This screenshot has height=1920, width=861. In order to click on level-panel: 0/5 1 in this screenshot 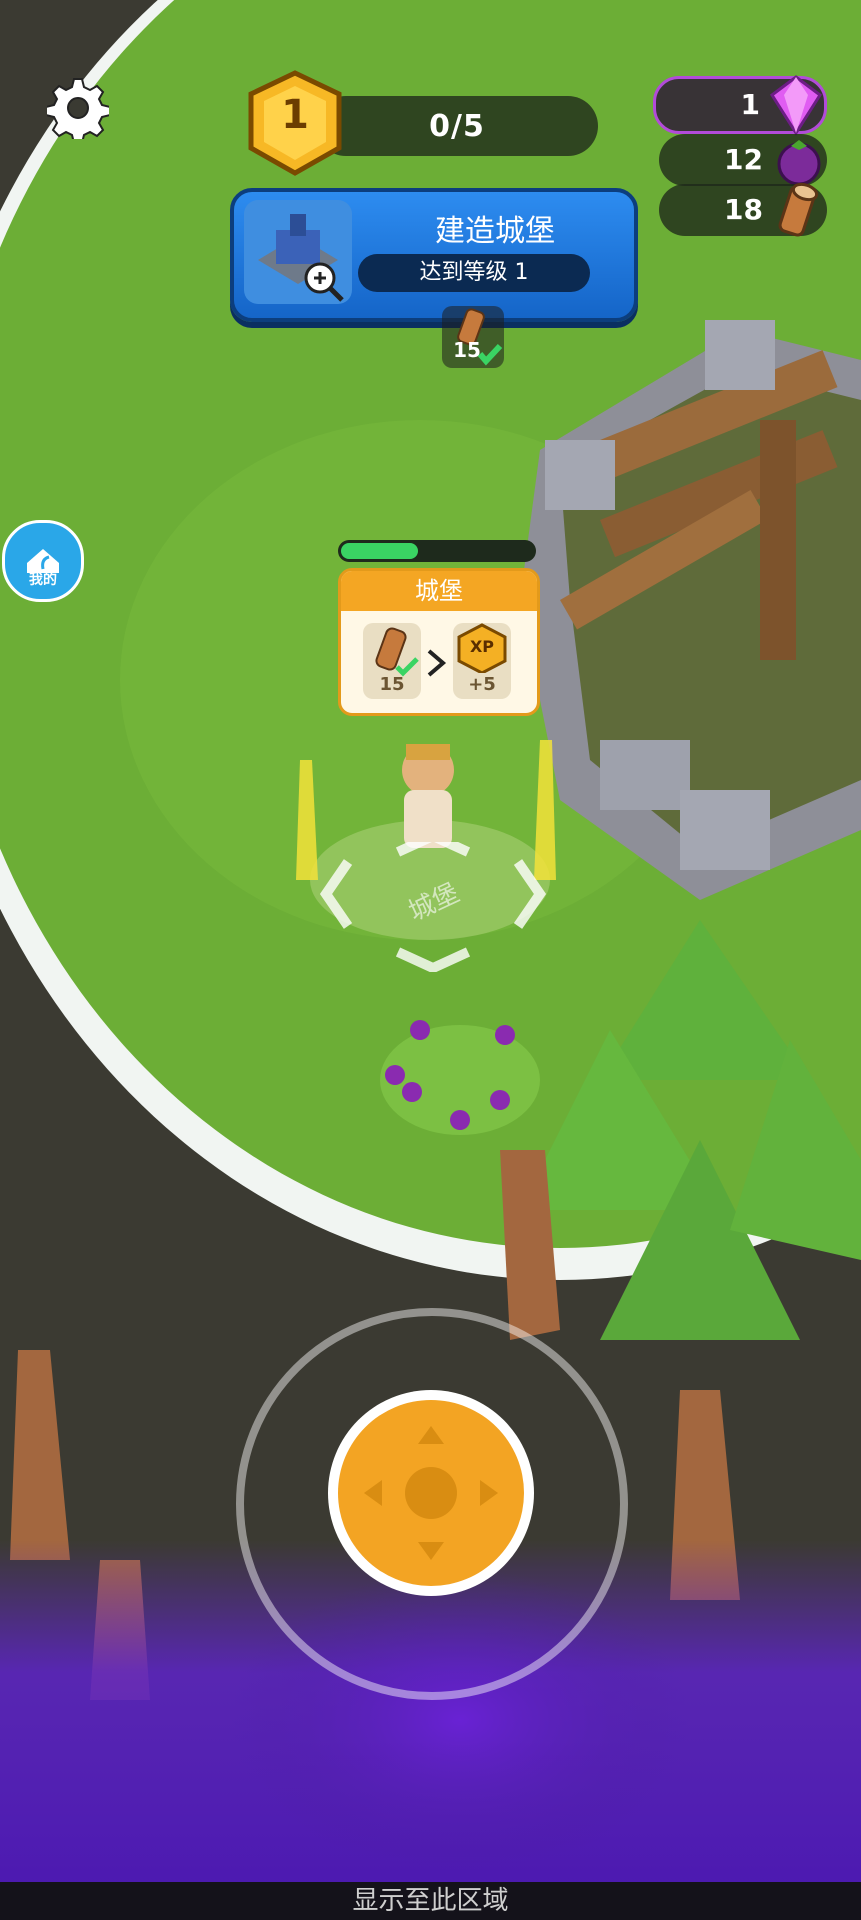, I will do `click(425, 123)`.